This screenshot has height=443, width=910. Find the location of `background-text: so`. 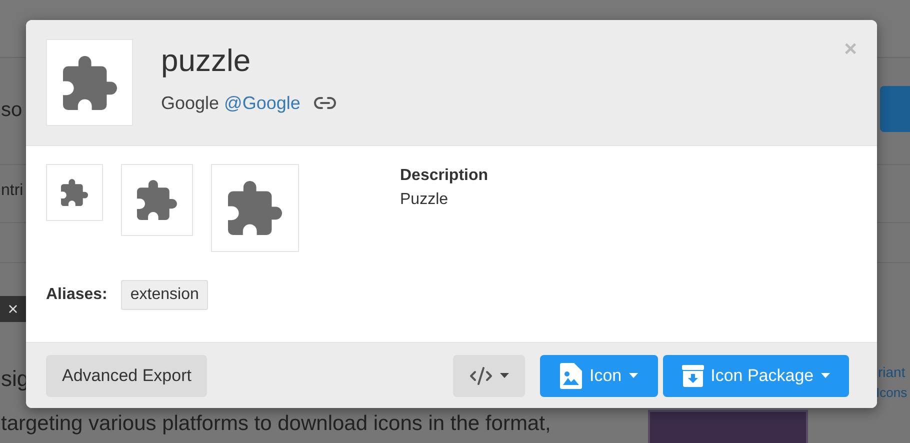

background-text: so is located at coordinates (11, 110).